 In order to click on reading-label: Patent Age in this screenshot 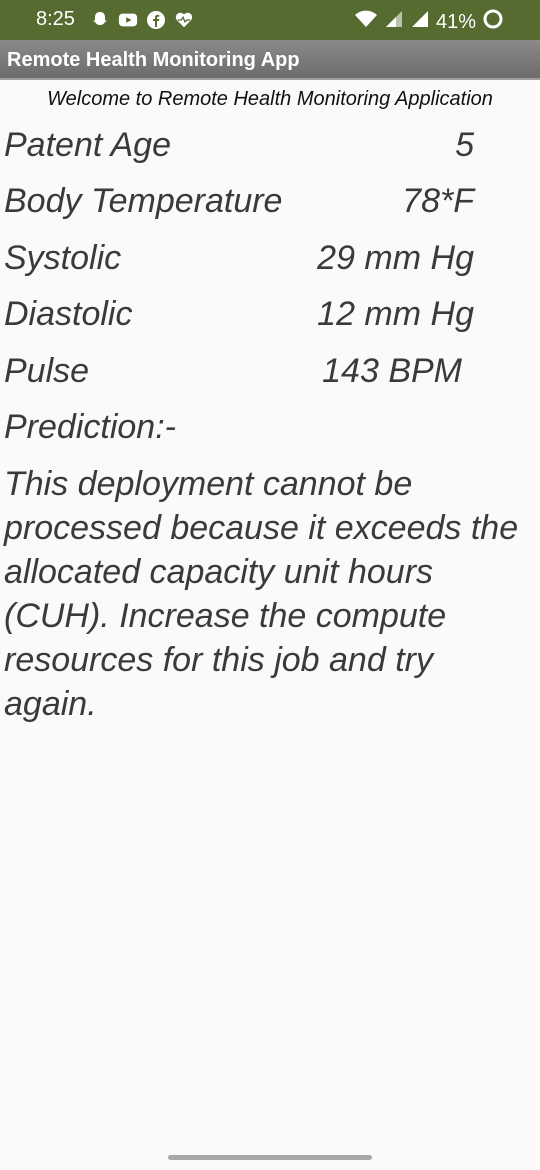, I will do `click(87, 145)`.